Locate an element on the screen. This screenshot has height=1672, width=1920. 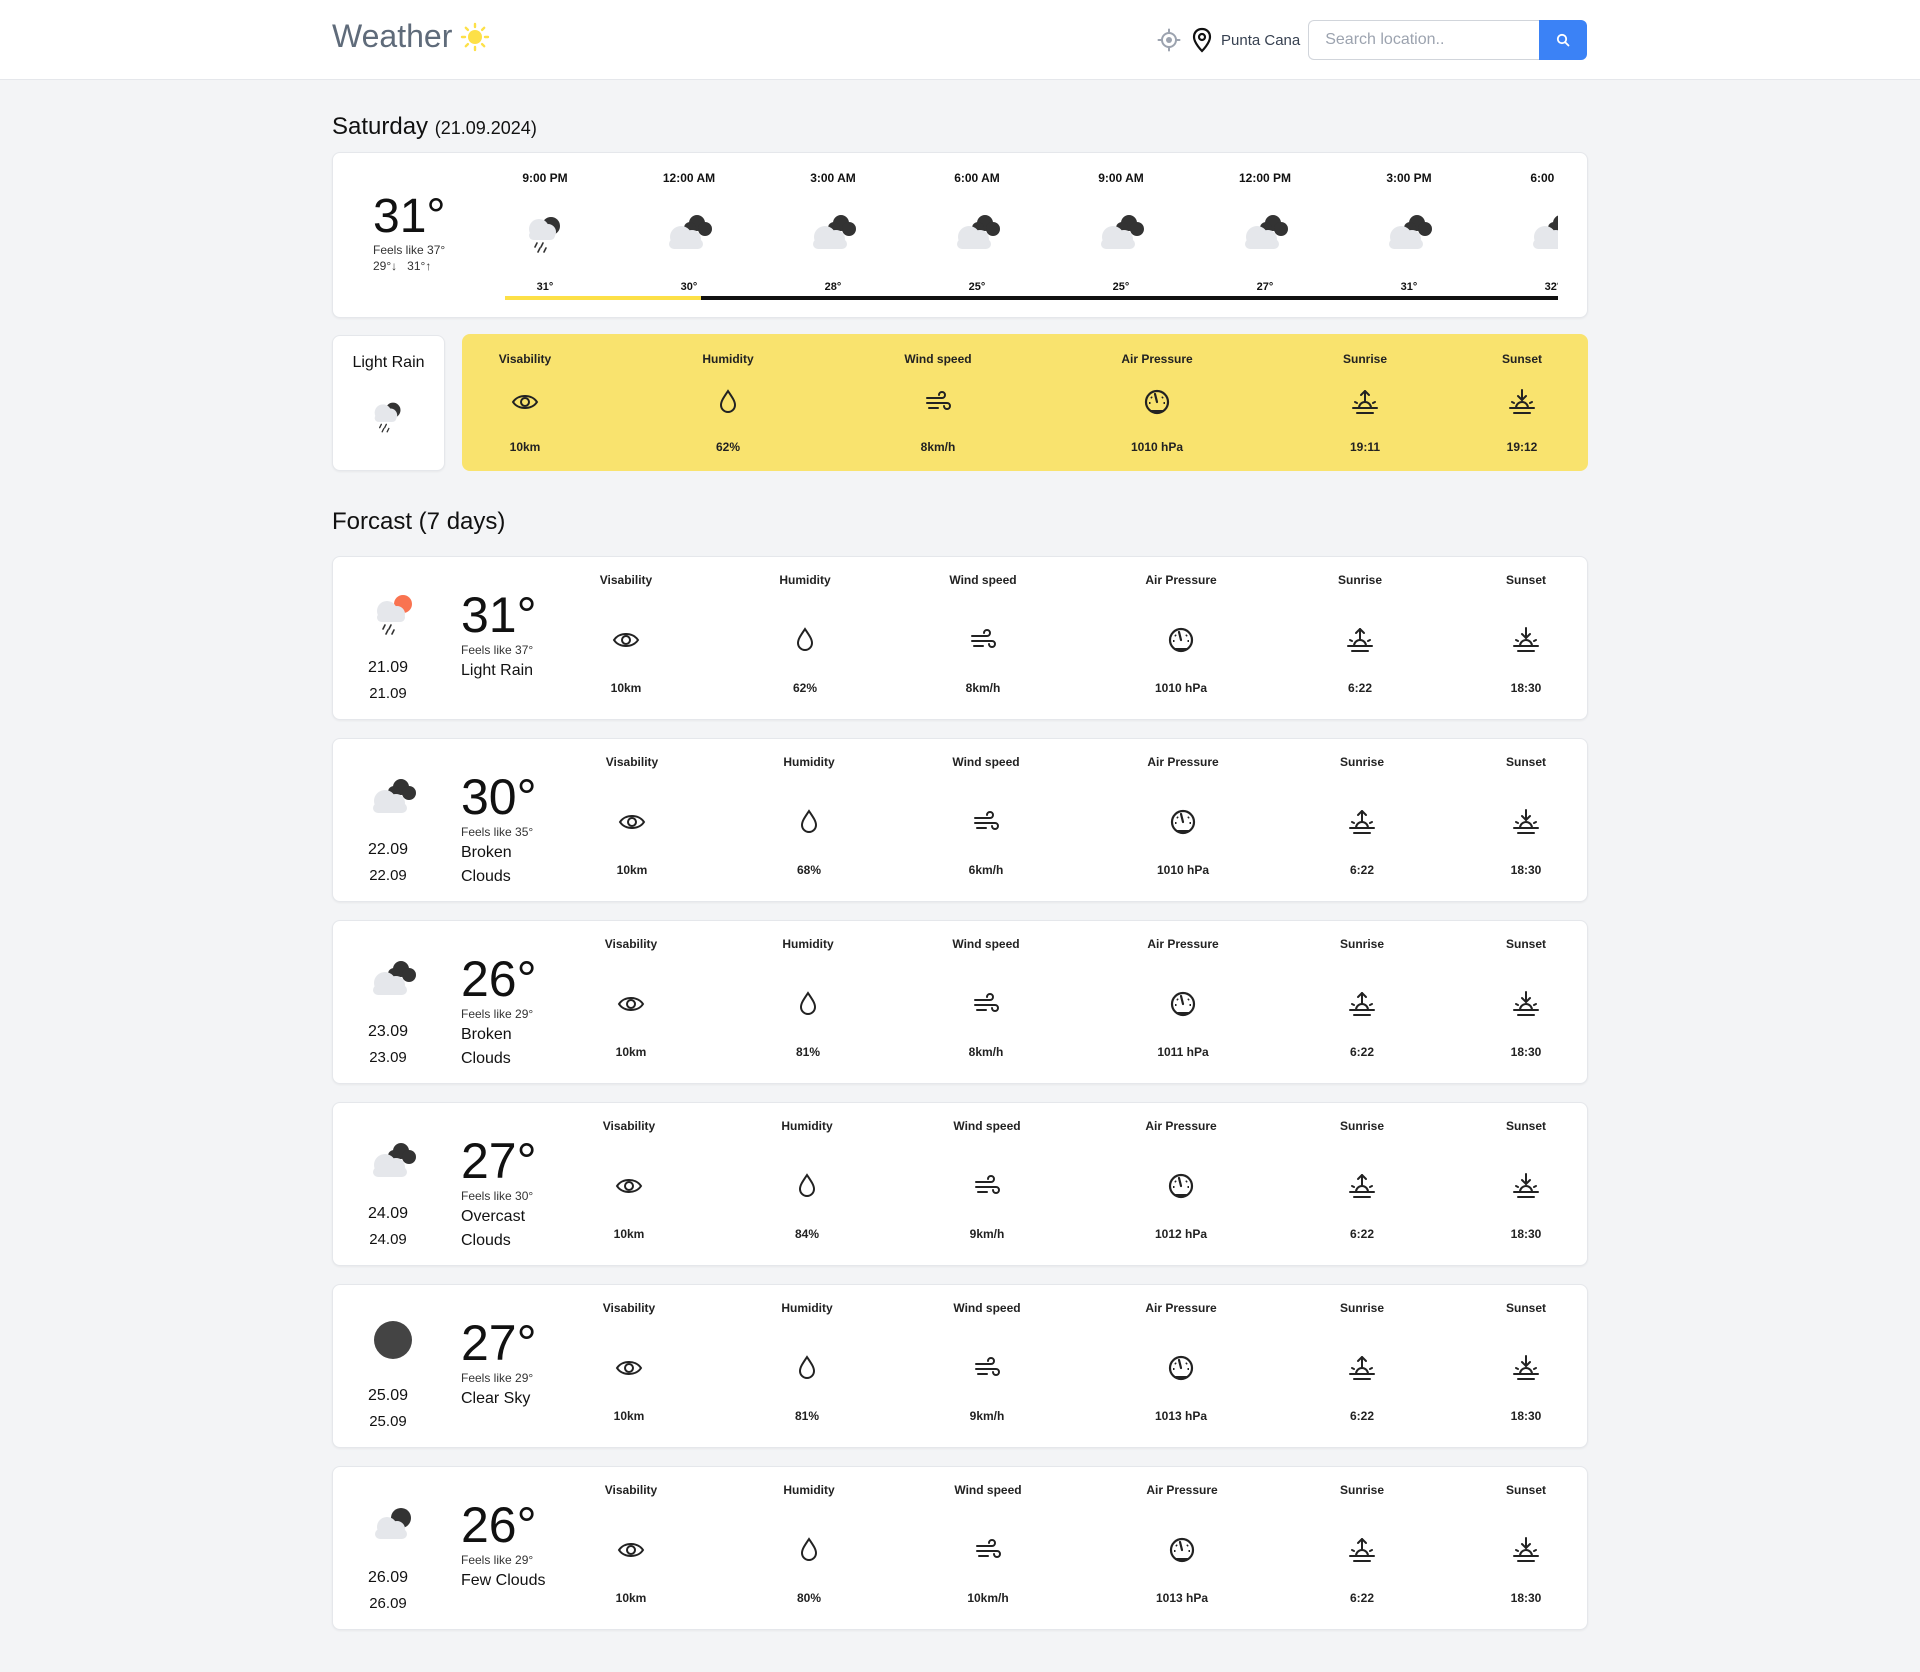
stat-value: 1012 hPa is located at coordinates (1181, 1234).